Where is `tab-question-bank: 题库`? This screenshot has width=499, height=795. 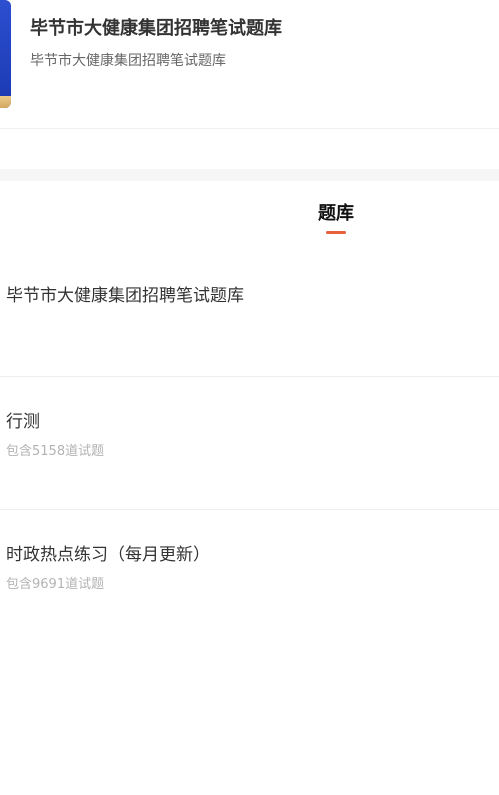 tab-question-bank: 题库 is located at coordinates (336, 216).